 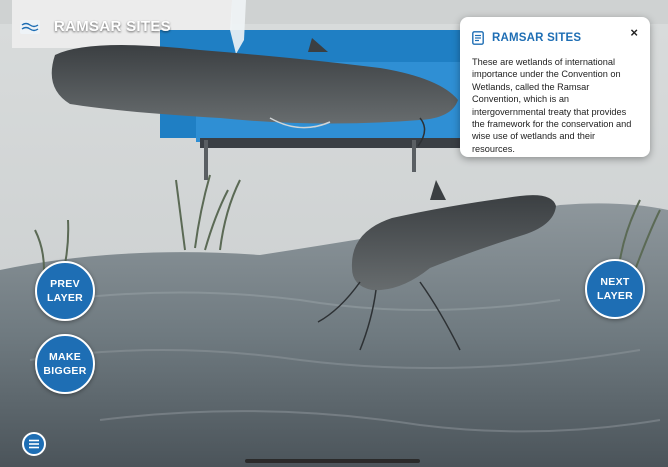 What do you see at coordinates (65, 364) in the screenshot?
I see `make-bigger-button: MAKE BIGGER` at bounding box center [65, 364].